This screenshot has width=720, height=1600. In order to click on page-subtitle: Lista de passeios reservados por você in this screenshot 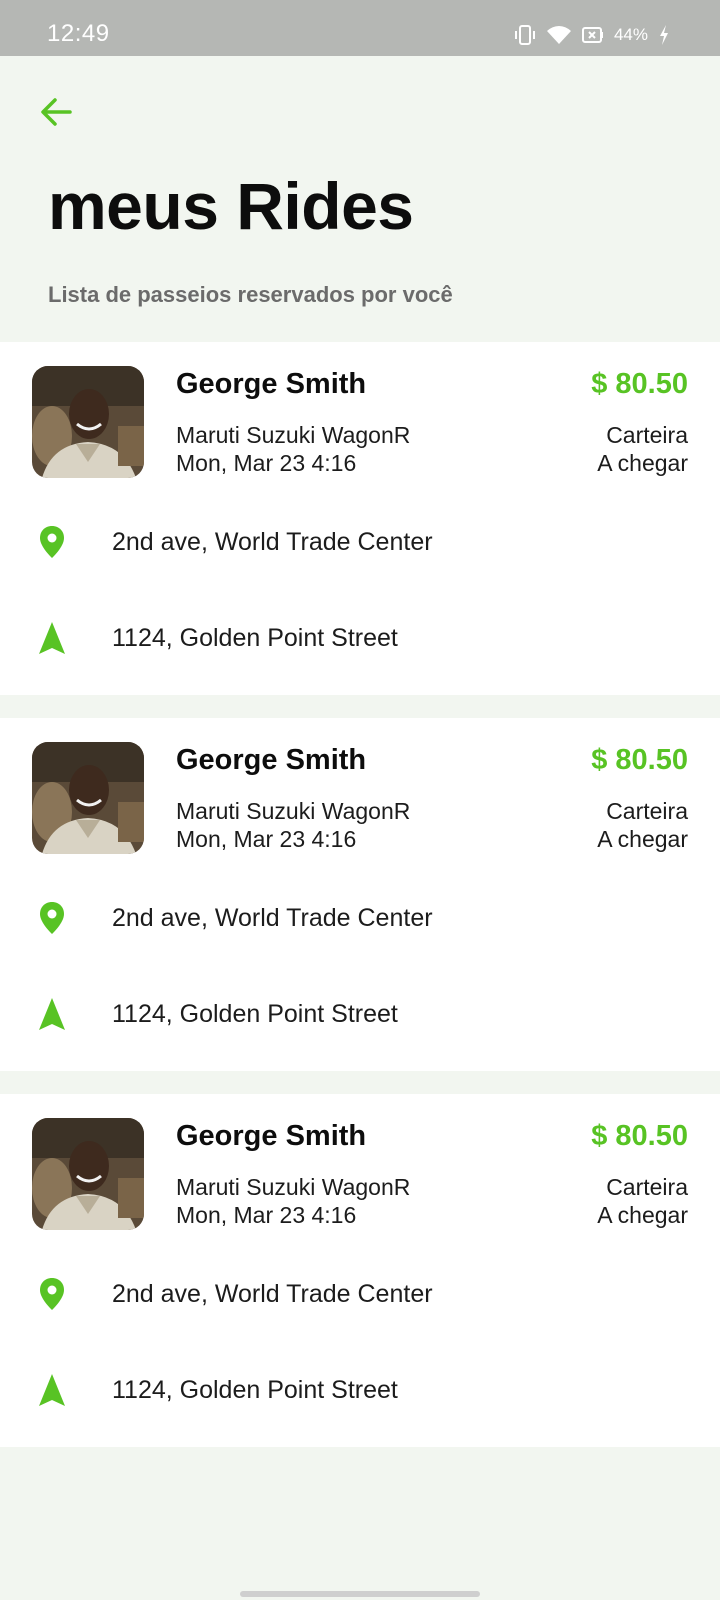, I will do `click(250, 294)`.